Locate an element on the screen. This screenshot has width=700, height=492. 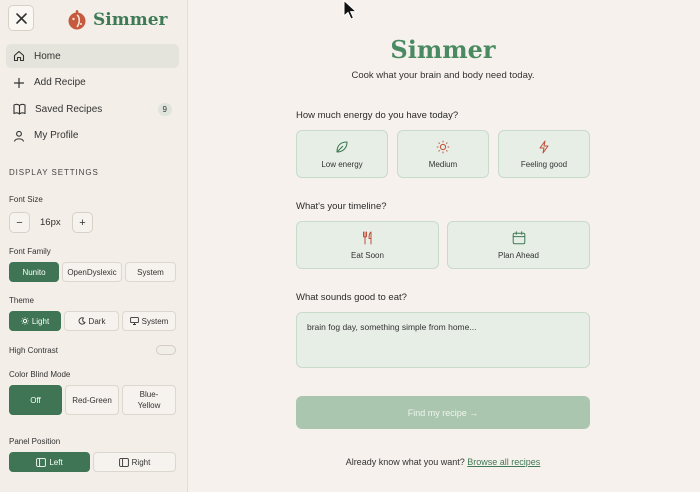
panel-left-icon is located at coordinates (41, 462).